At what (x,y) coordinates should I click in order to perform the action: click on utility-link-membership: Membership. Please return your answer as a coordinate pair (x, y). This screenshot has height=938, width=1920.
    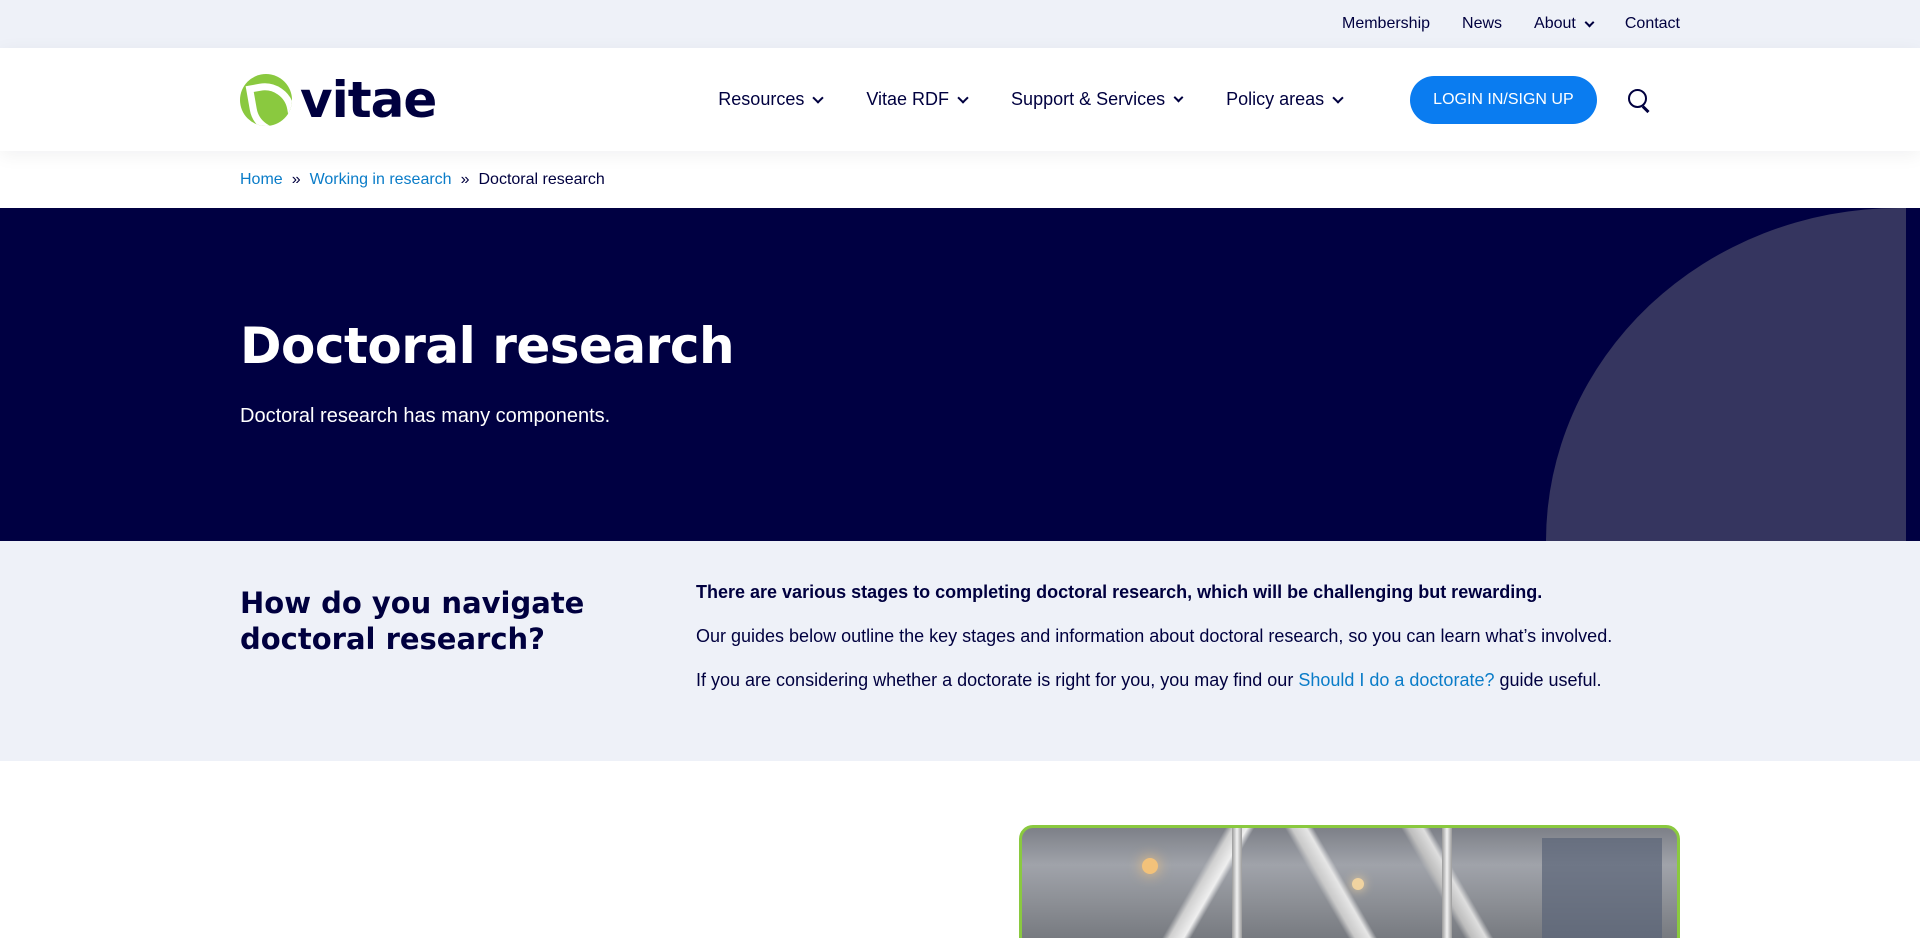
    Looking at the image, I should click on (1386, 24).